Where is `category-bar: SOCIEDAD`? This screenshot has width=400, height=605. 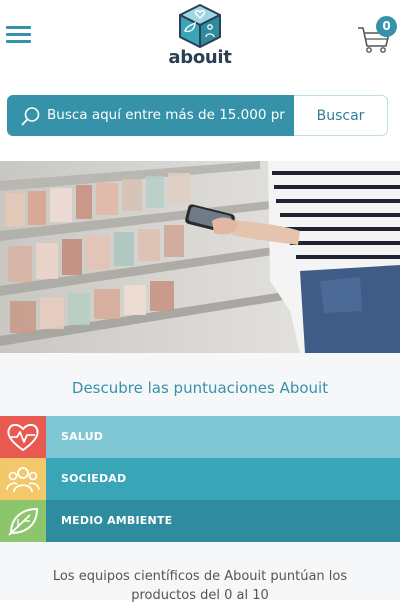 category-bar: SOCIEDAD is located at coordinates (223, 479).